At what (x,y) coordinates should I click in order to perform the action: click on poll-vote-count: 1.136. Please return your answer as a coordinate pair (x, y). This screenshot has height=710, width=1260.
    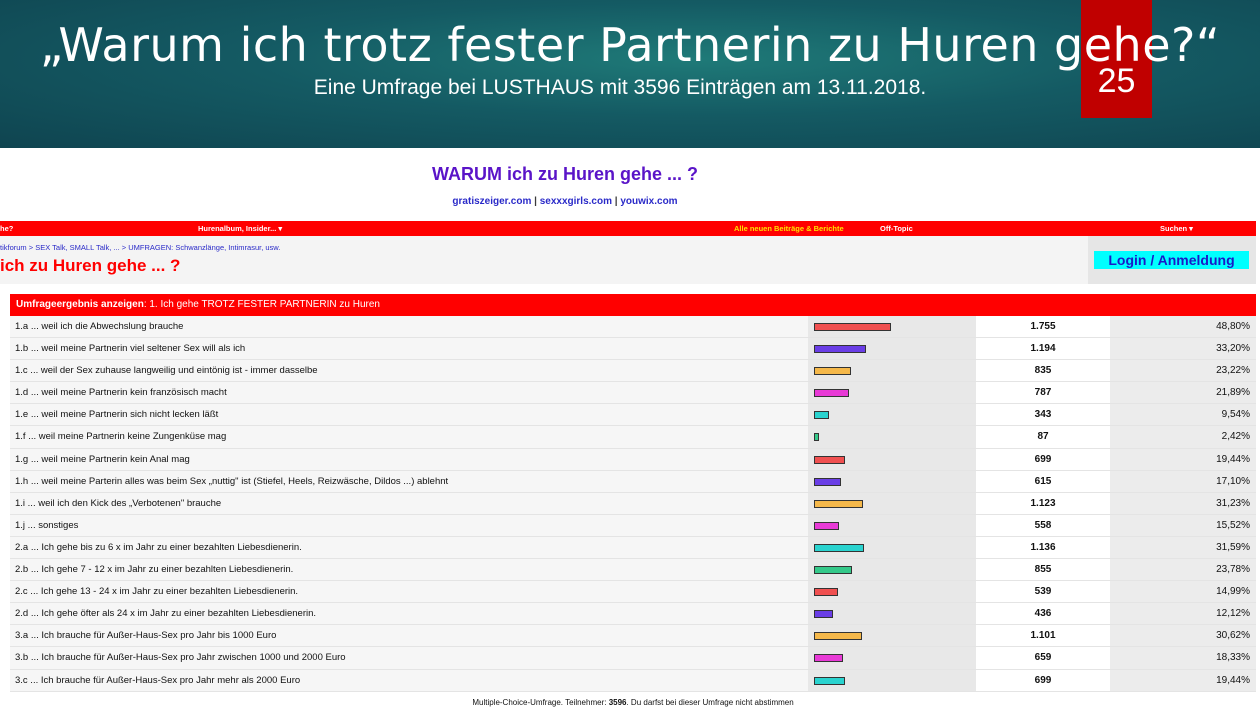
    Looking at the image, I should click on (1043, 547).